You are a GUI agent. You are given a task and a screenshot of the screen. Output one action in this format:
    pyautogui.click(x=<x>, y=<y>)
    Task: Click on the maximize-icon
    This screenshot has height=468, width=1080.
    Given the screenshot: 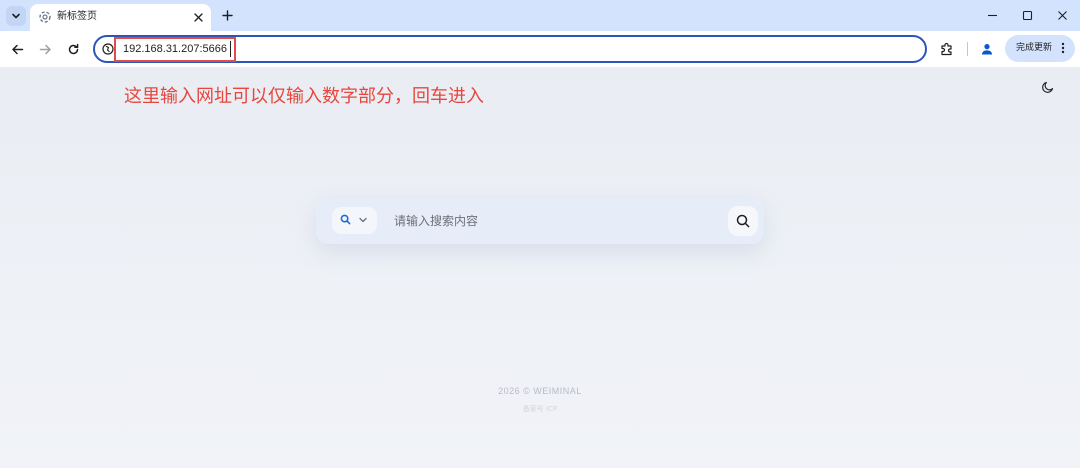 What is the action you would take?
    pyautogui.click(x=1027, y=15)
    